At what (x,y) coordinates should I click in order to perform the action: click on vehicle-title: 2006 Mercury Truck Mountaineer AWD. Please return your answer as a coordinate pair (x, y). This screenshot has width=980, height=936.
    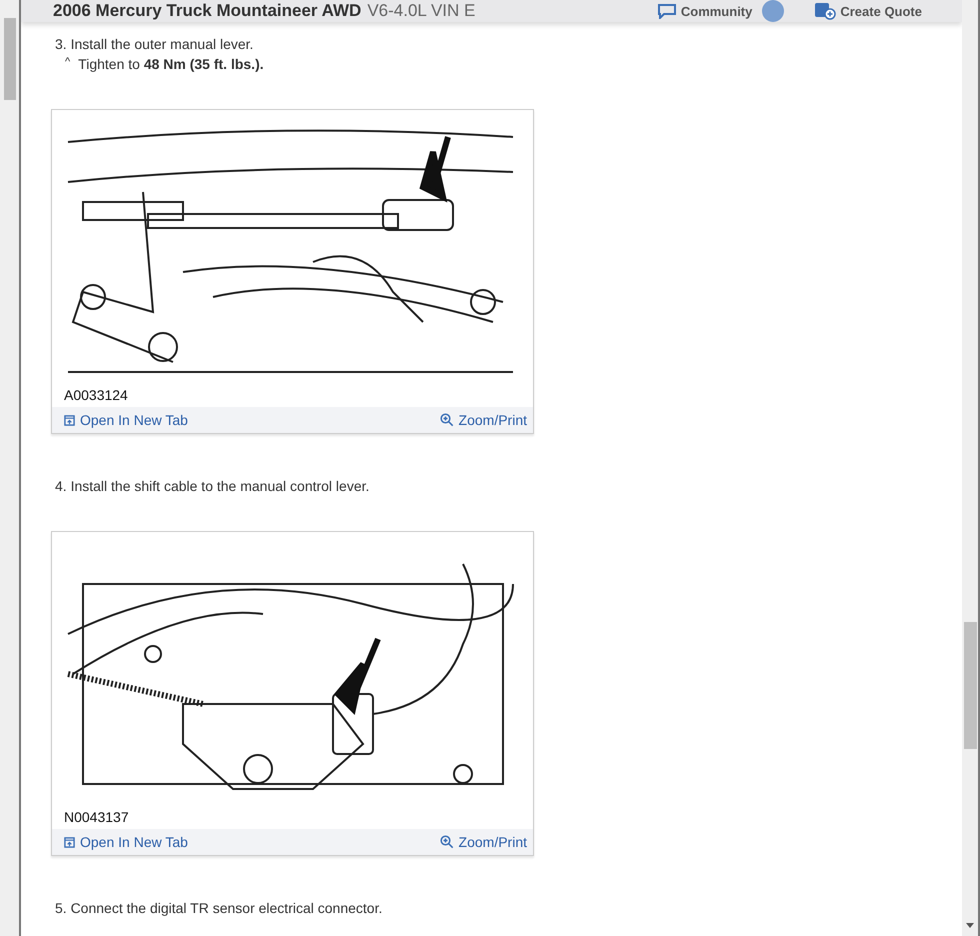
    Looking at the image, I should click on (207, 10).